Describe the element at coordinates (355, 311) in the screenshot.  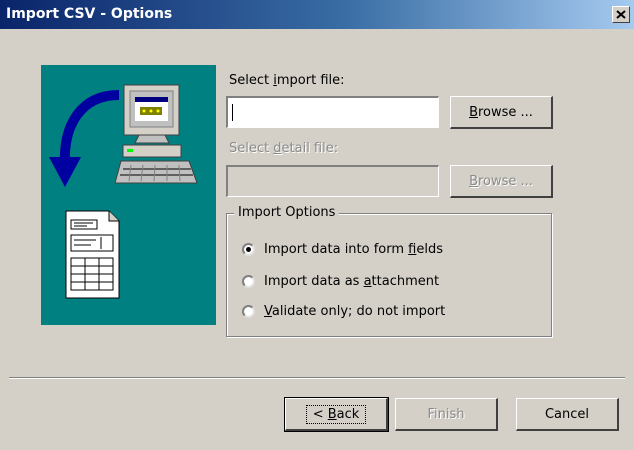
I see `radio-label: Validate only; do not import` at that location.